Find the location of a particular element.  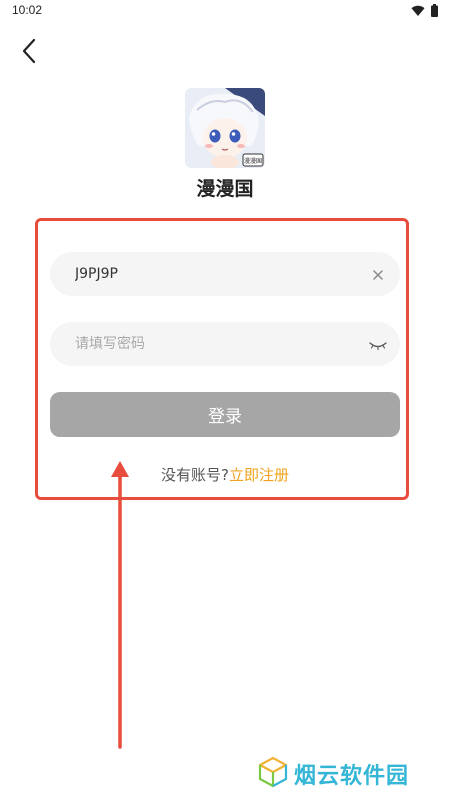

password-visibility-toggle is located at coordinates (378, 344).